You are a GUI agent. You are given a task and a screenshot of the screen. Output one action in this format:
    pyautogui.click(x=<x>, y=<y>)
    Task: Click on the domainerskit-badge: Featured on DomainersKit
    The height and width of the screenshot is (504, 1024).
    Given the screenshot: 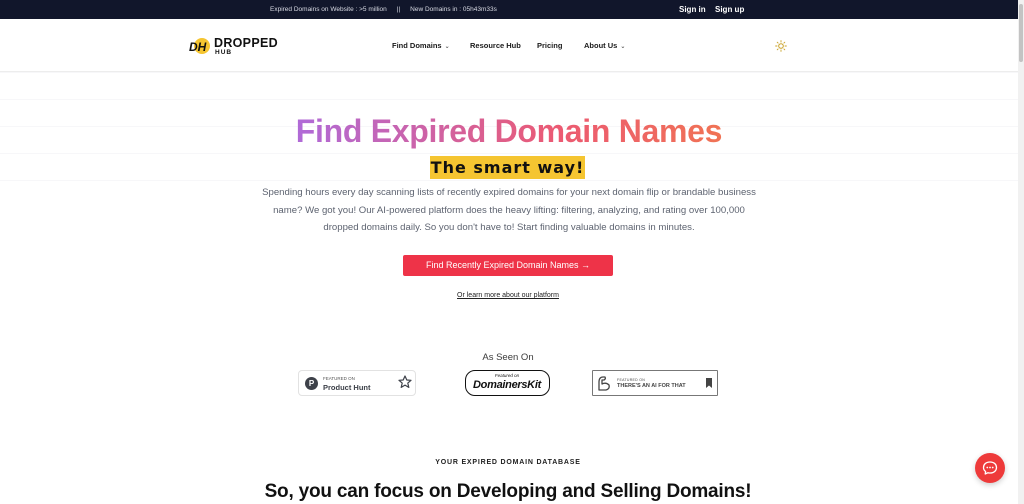 What is the action you would take?
    pyautogui.click(x=507, y=383)
    